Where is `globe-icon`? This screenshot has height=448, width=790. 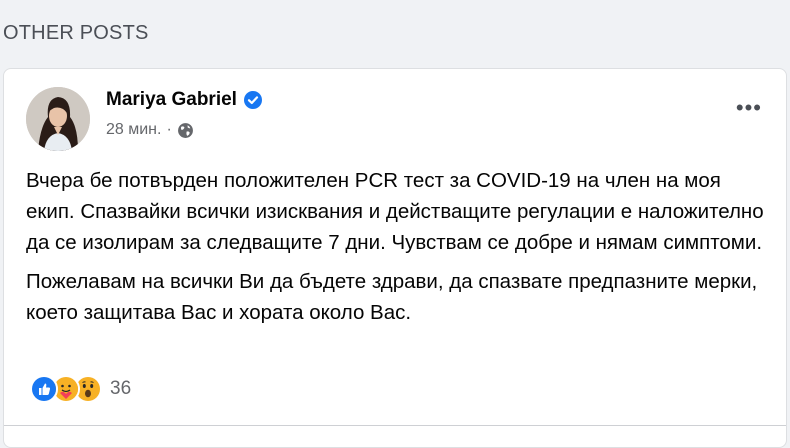 globe-icon is located at coordinates (185, 130).